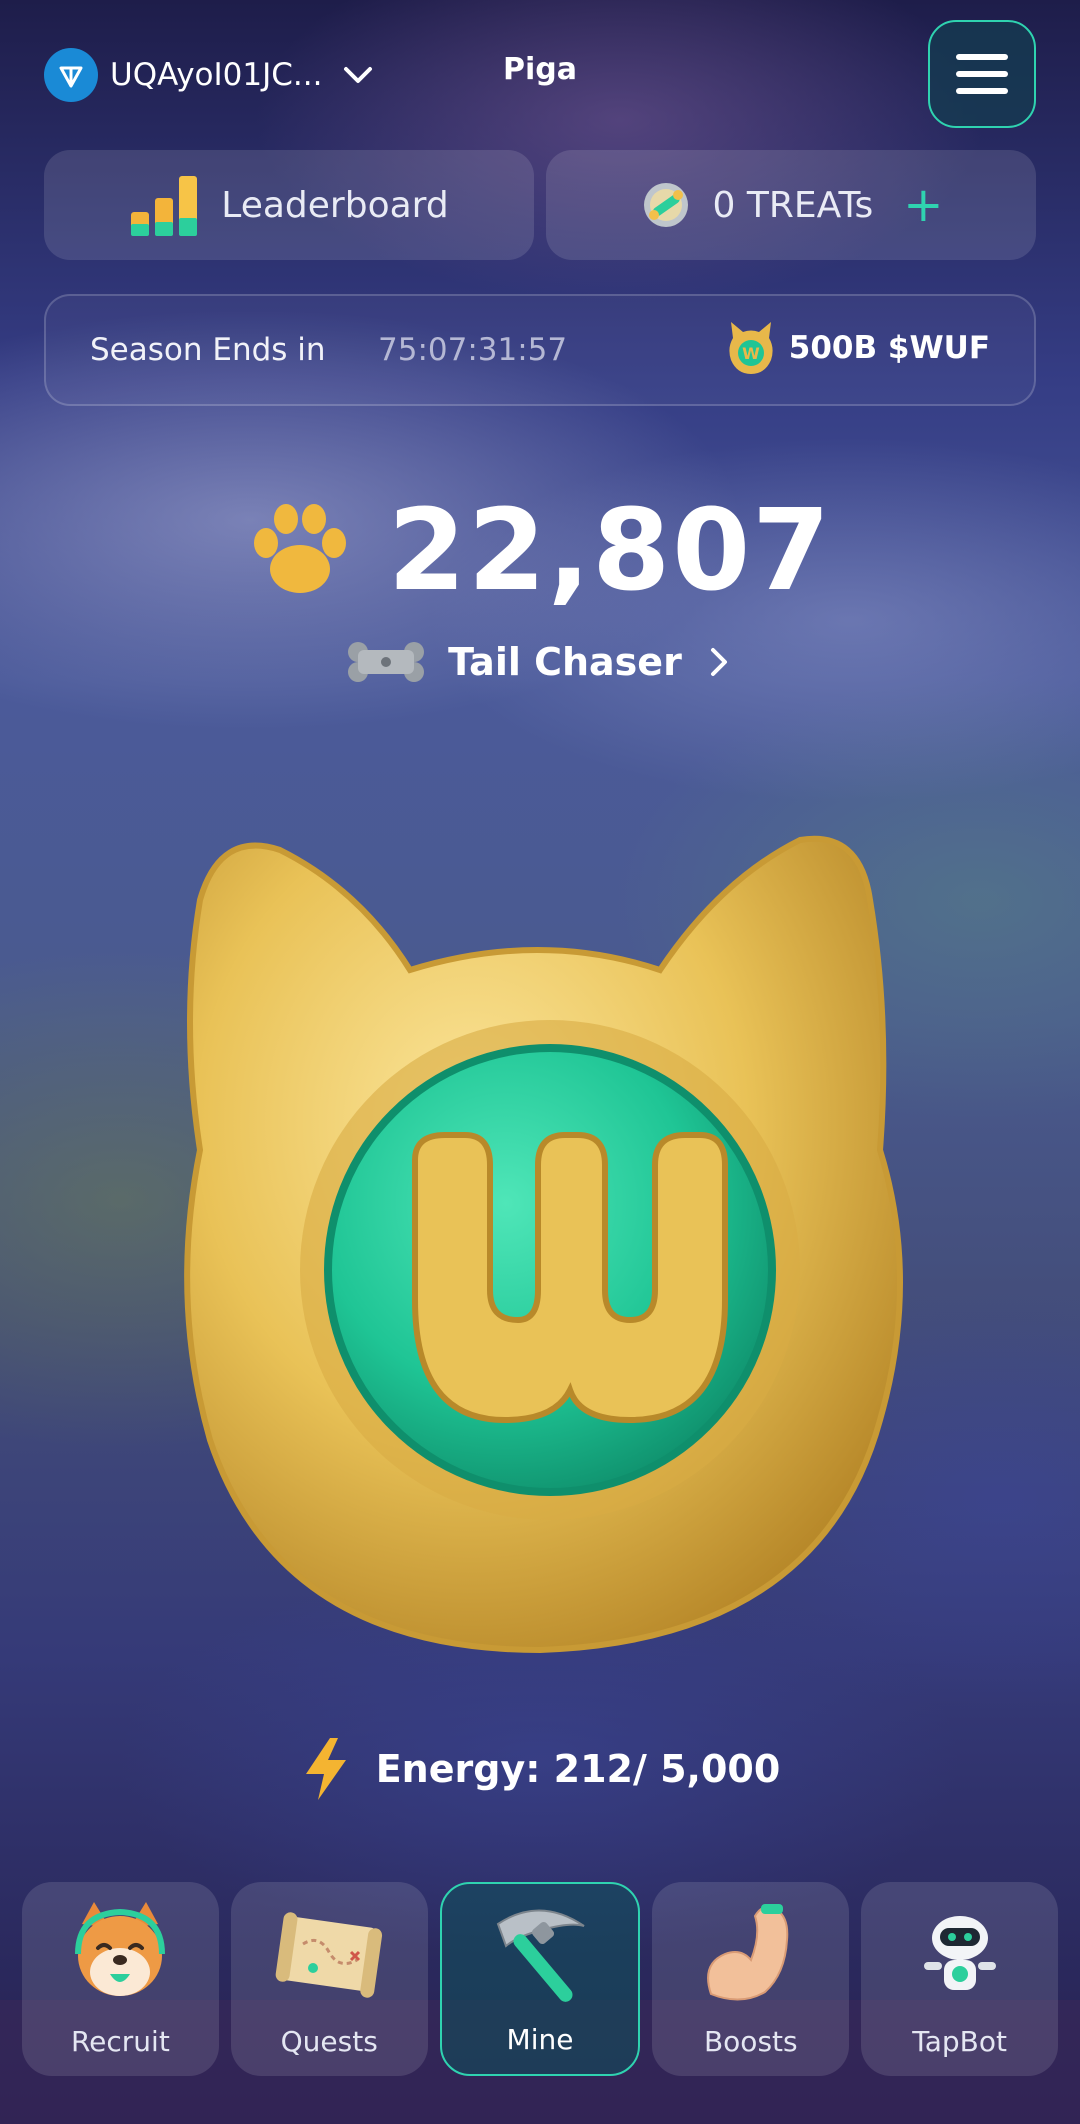  Describe the element at coordinates (540, 69) in the screenshot. I see `page-title: Piga` at that location.